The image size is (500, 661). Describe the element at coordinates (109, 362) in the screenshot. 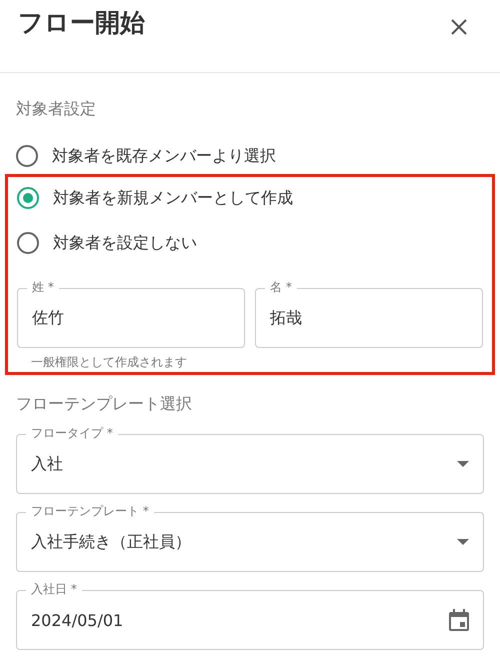

I see `helper-text: 一般権限として作成されます` at that location.